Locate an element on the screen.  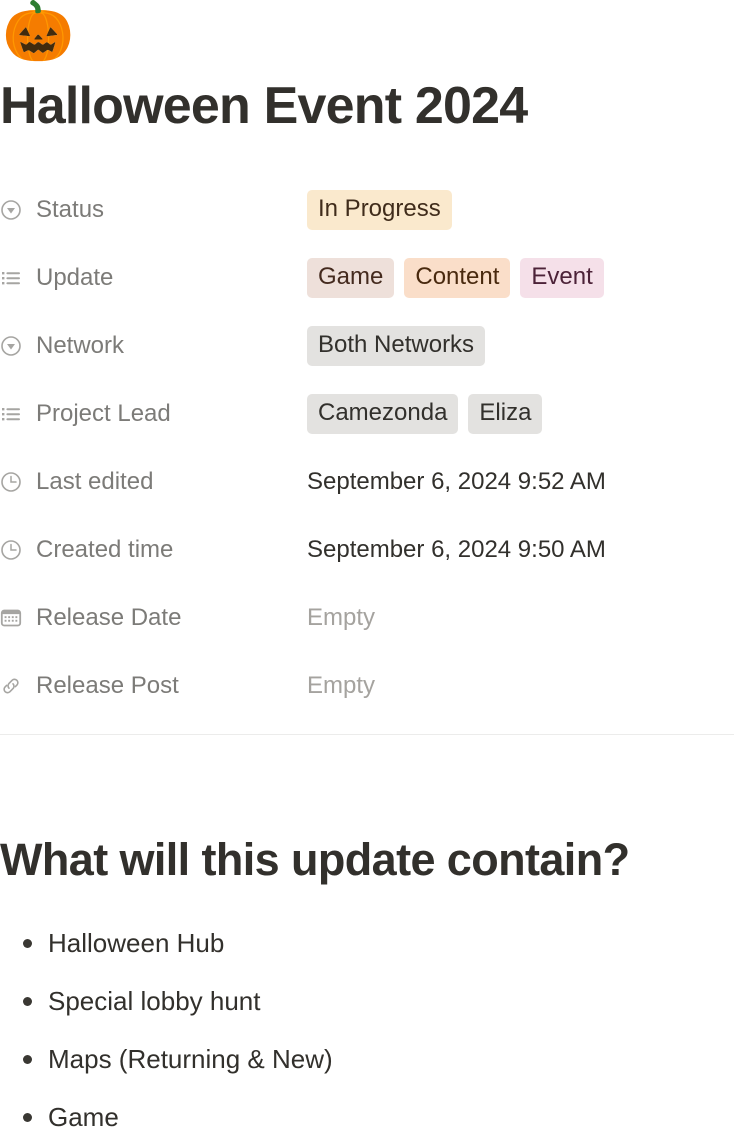
property-tag: Event is located at coordinates (562, 278).